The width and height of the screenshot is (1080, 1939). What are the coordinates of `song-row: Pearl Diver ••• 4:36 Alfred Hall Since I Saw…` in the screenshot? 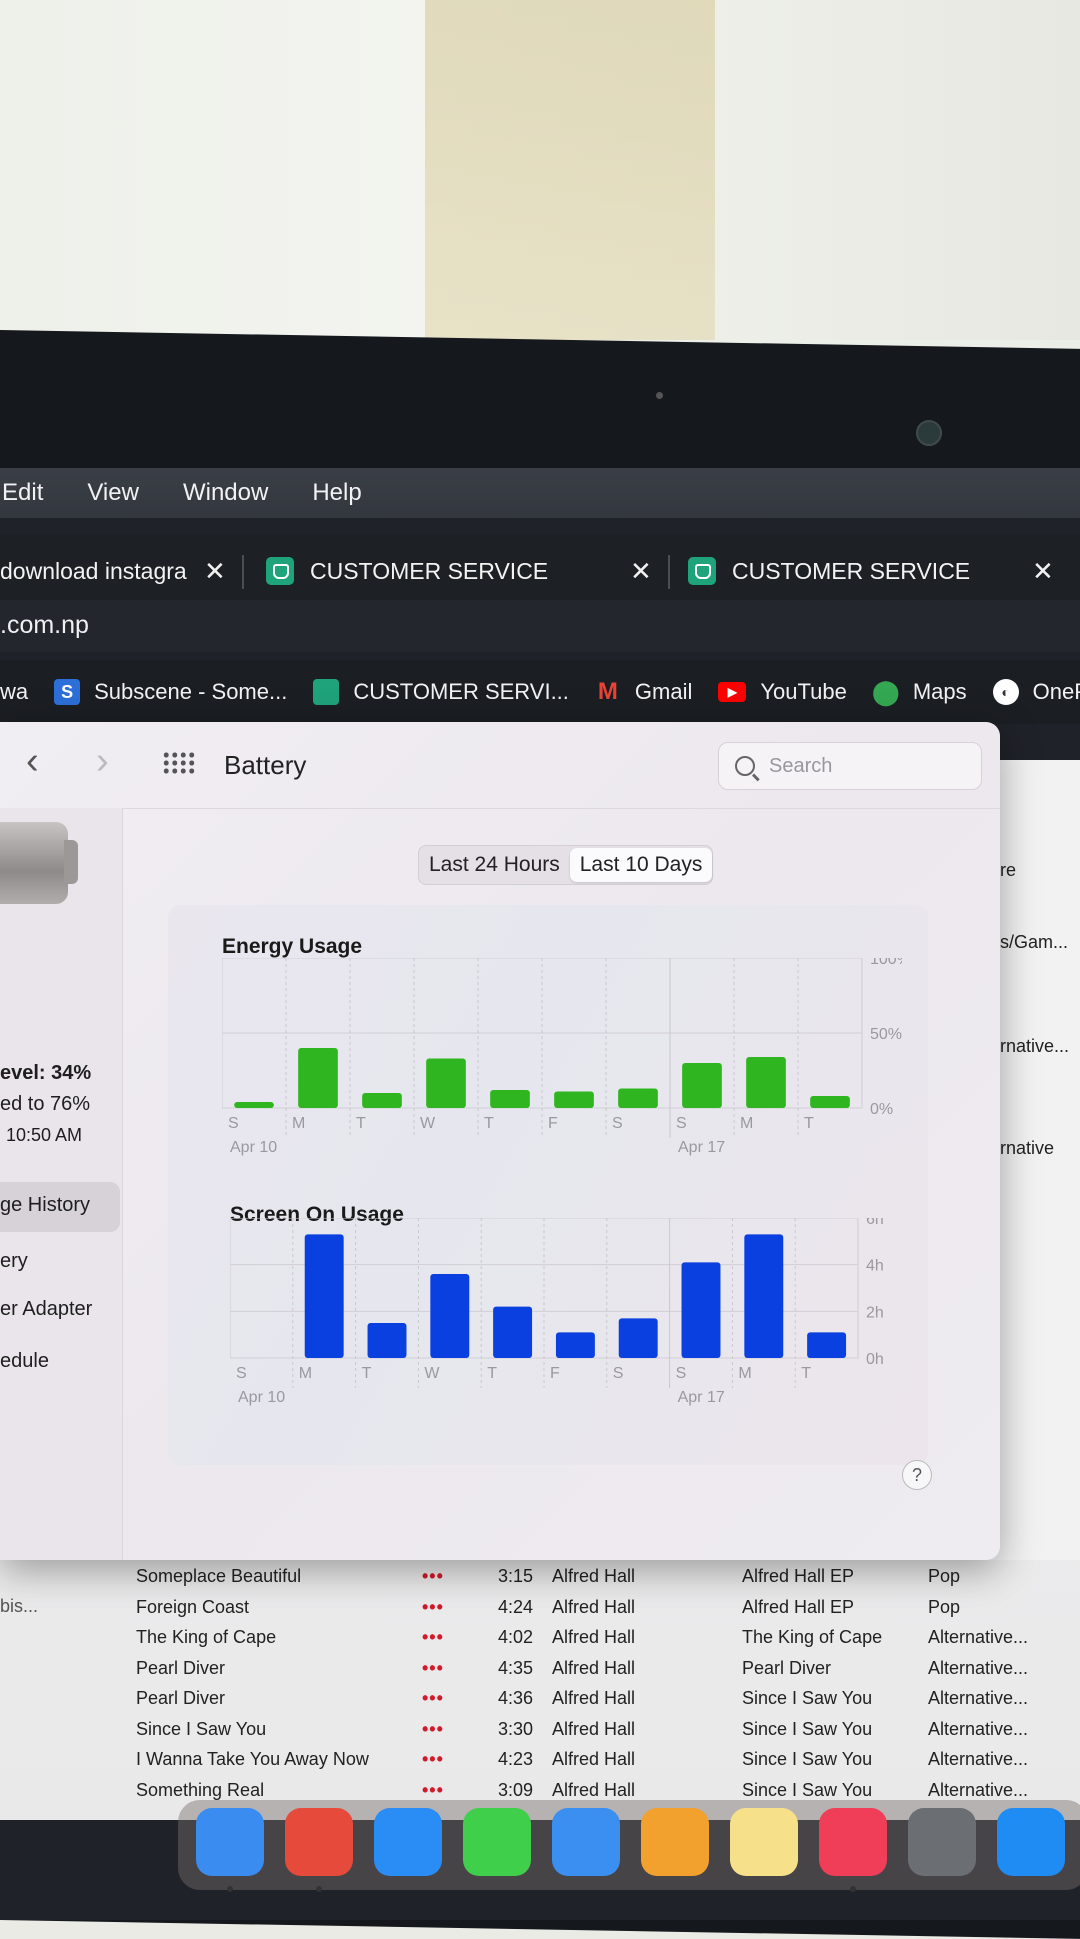 It's located at (540, 1703).